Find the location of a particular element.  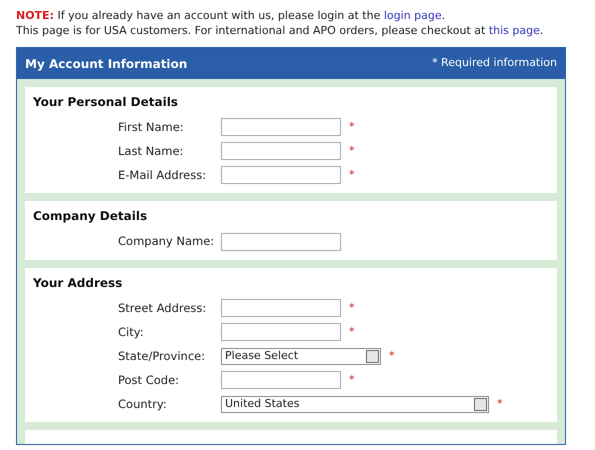

field-label: Company Name: is located at coordinates (167, 241).